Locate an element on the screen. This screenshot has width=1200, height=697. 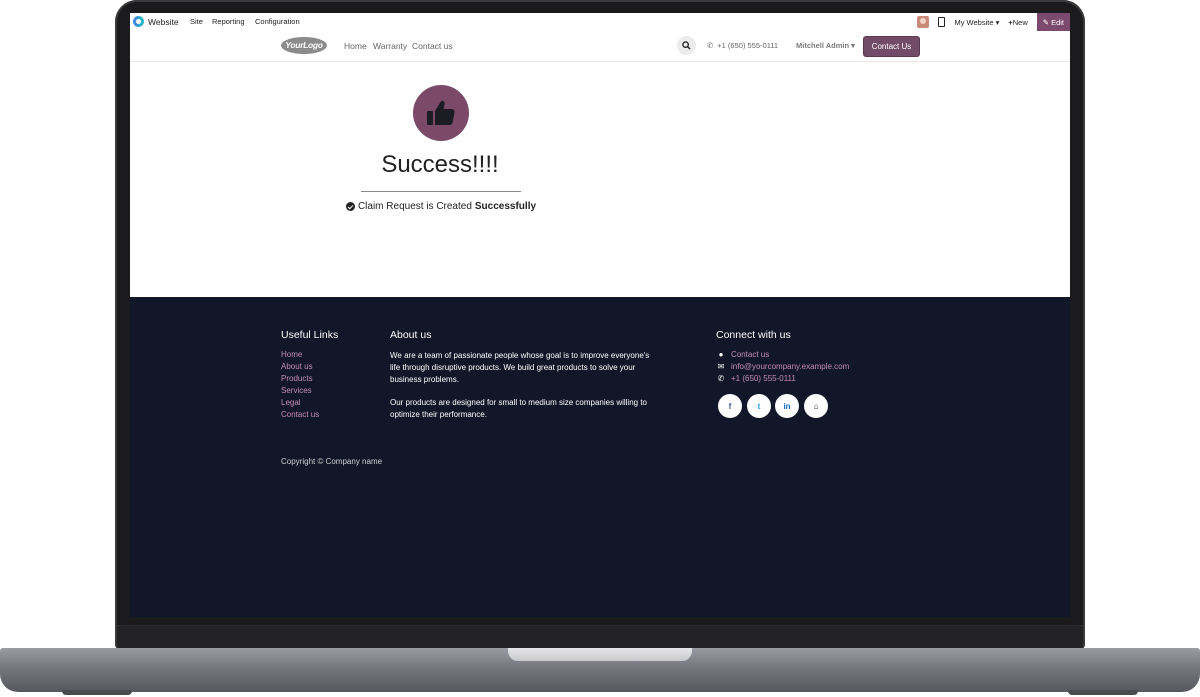
about-p2-line: optimize their performance. is located at coordinates (438, 414).